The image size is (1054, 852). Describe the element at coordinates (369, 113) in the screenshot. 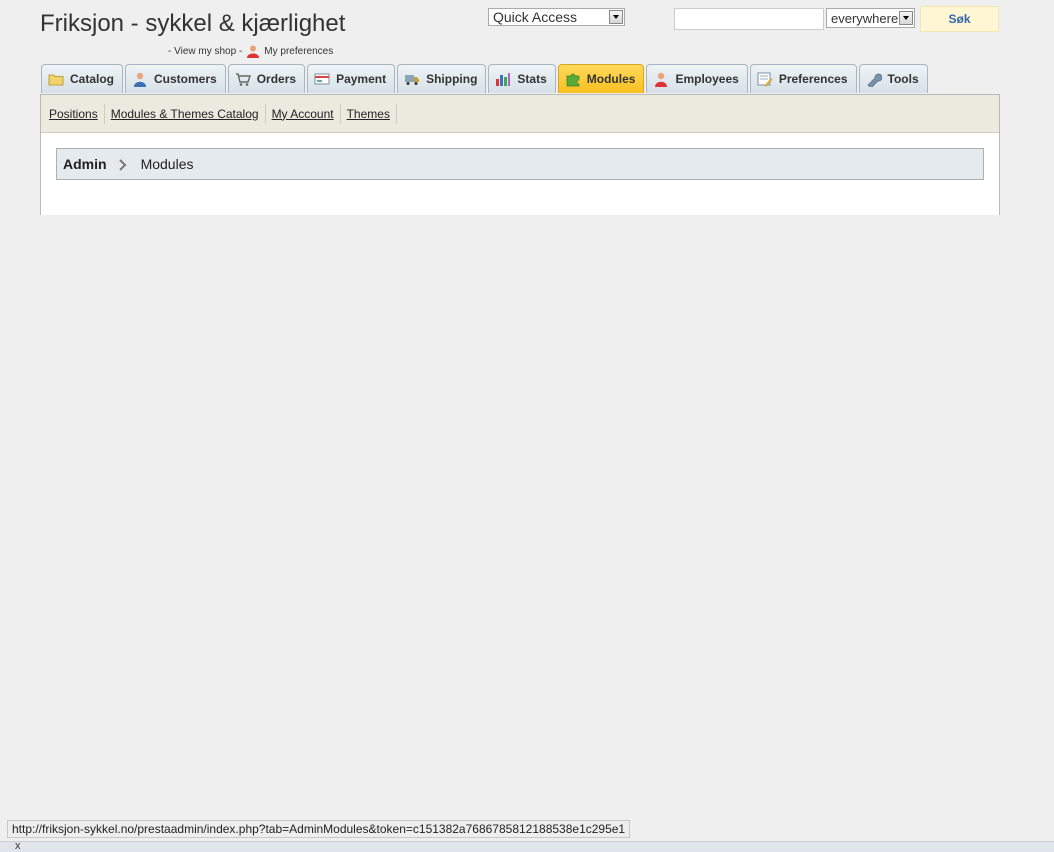

I see `subtab-themes: Themes` at that location.